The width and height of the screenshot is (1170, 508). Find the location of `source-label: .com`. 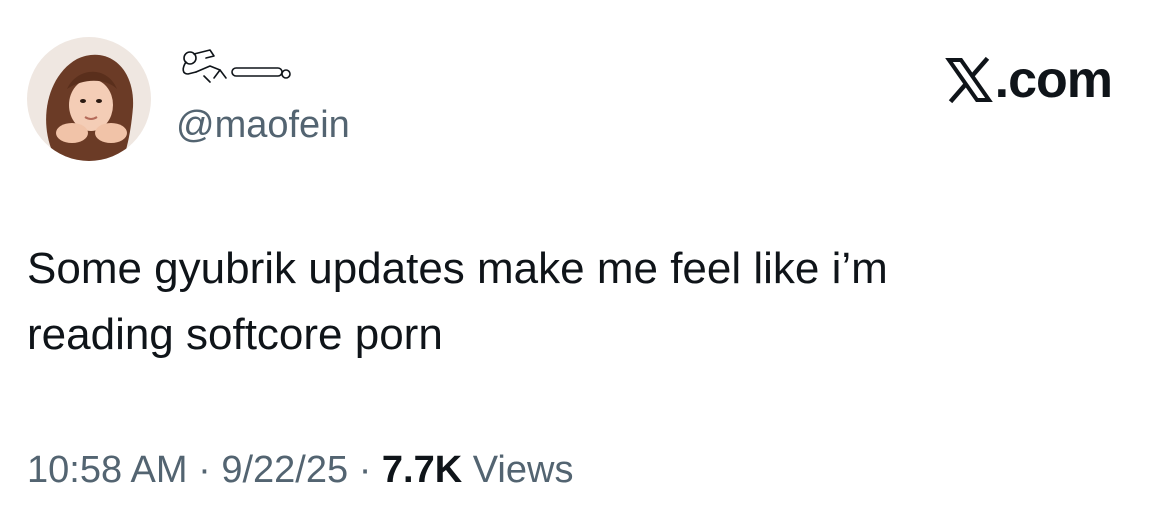

source-label: .com is located at coordinates (1028, 80).